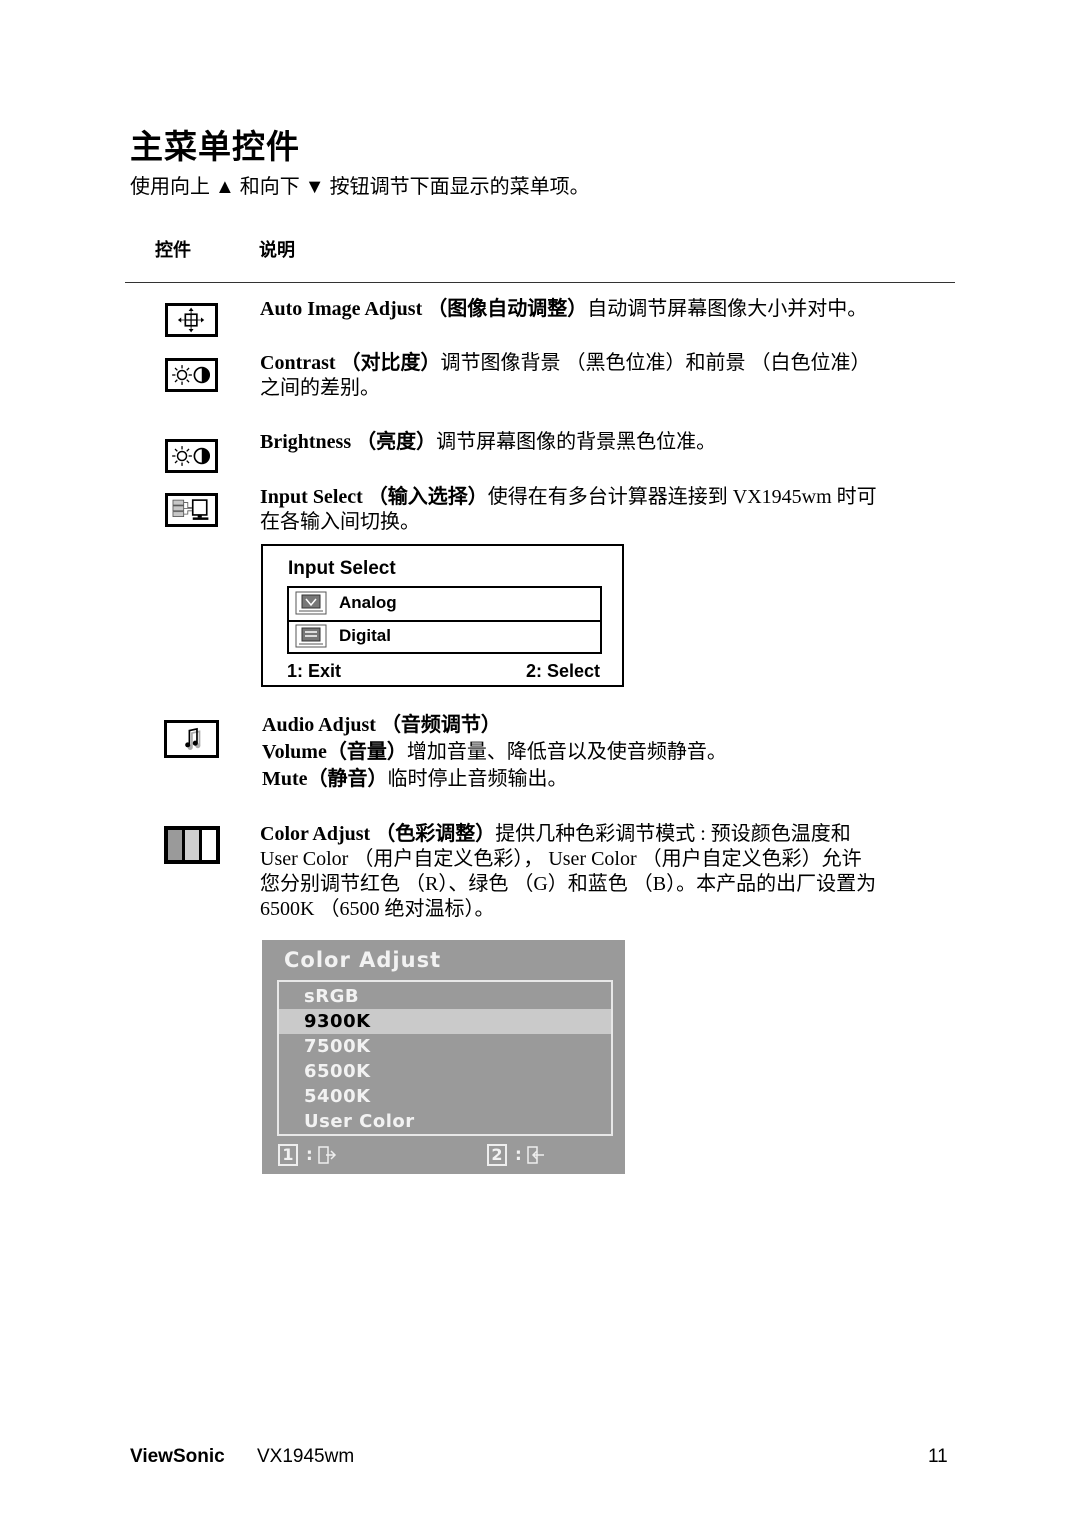 The height and width of the screenshot is (1527, 1080). I want to click on osd-select-hint: 2: Select, so click(562, 671).